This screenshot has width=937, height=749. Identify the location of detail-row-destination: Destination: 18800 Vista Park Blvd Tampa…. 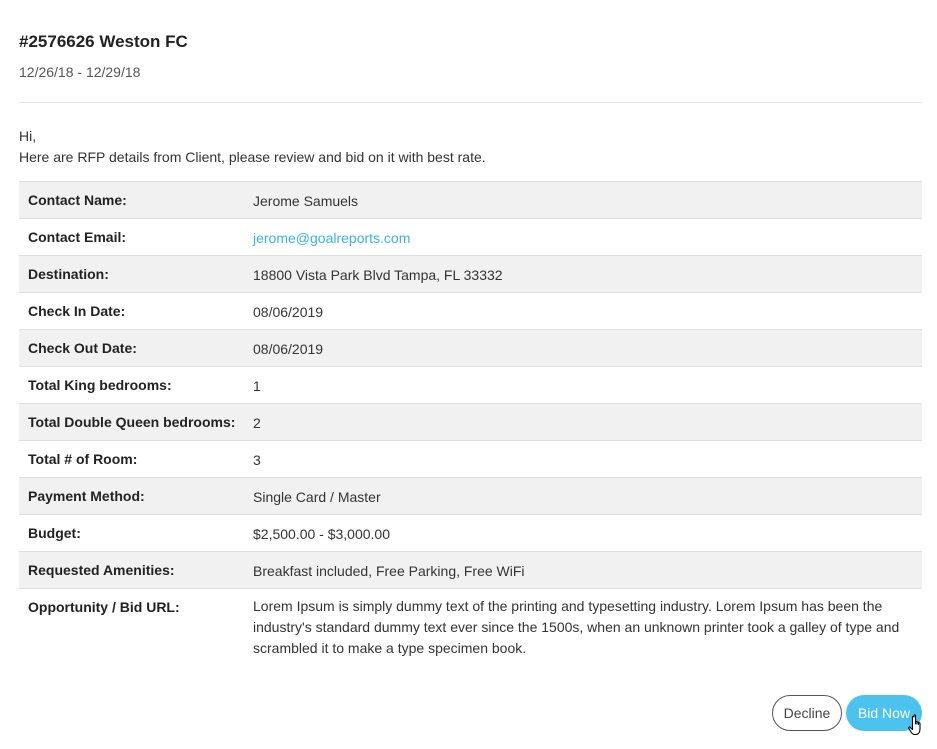
(470, 274).